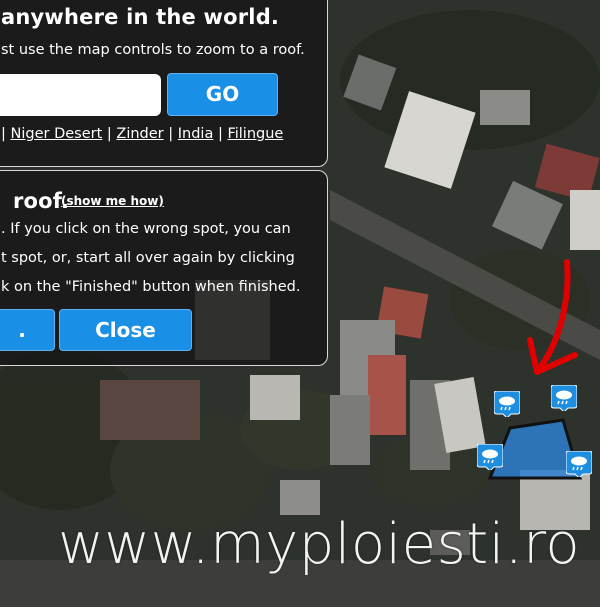 This screenshot has width=600, height=607. I want to click on link-zinder: Zinder, so click(139, 134).